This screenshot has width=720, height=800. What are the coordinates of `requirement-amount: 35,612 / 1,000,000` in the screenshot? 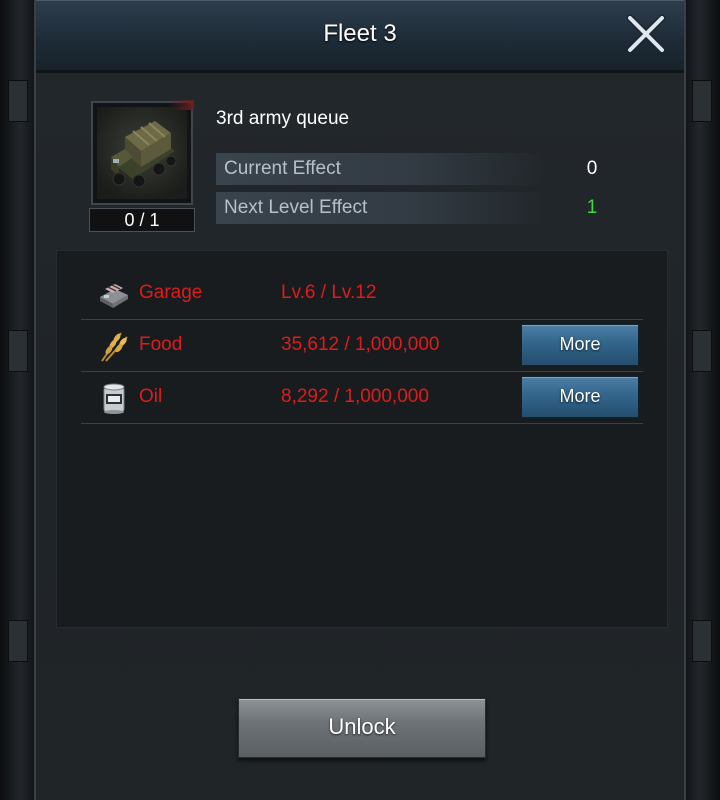 It's located at (360, 344).